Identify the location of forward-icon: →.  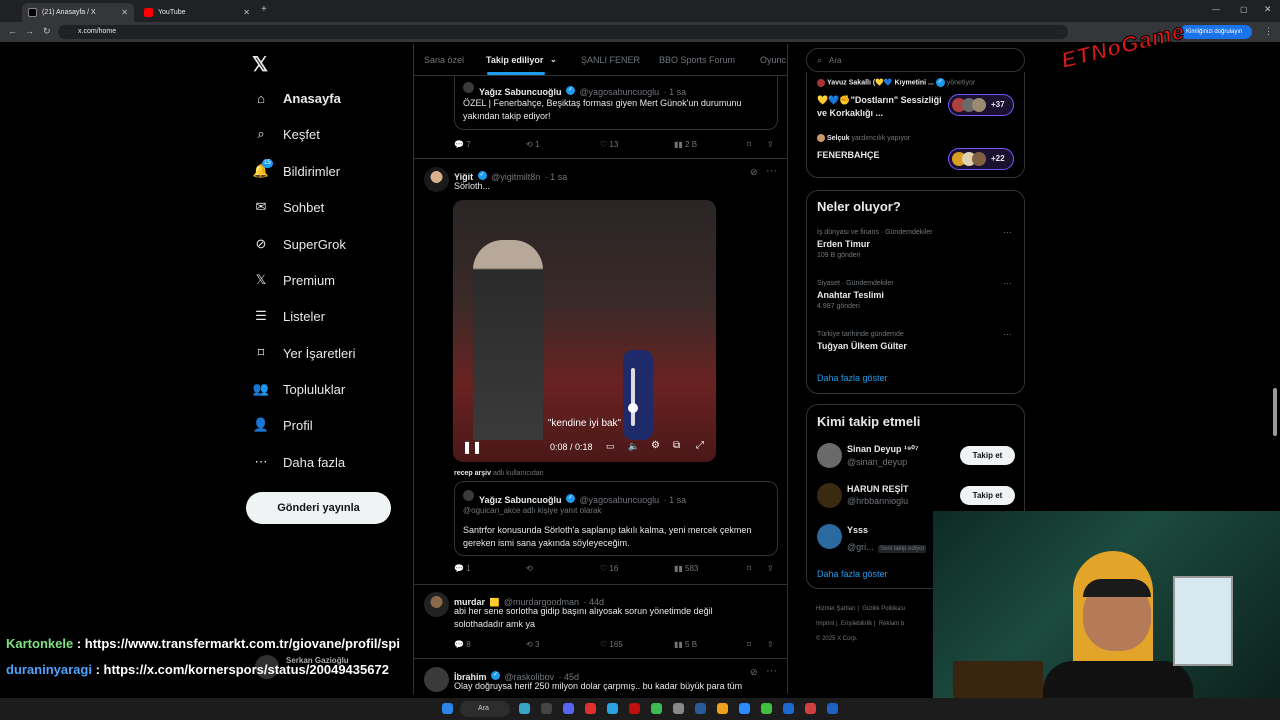
(29, 31).